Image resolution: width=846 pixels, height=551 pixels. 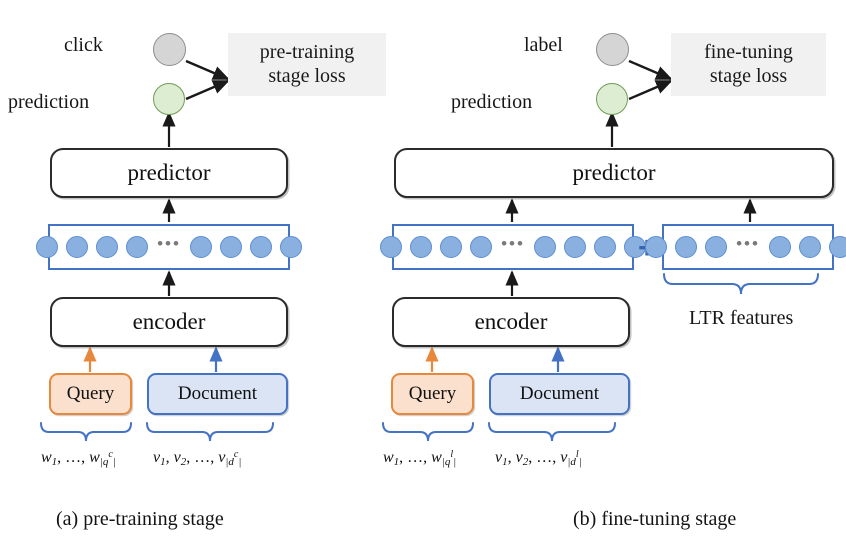 I want to click on target-node-label-b: label, so click(x=543, y=45).